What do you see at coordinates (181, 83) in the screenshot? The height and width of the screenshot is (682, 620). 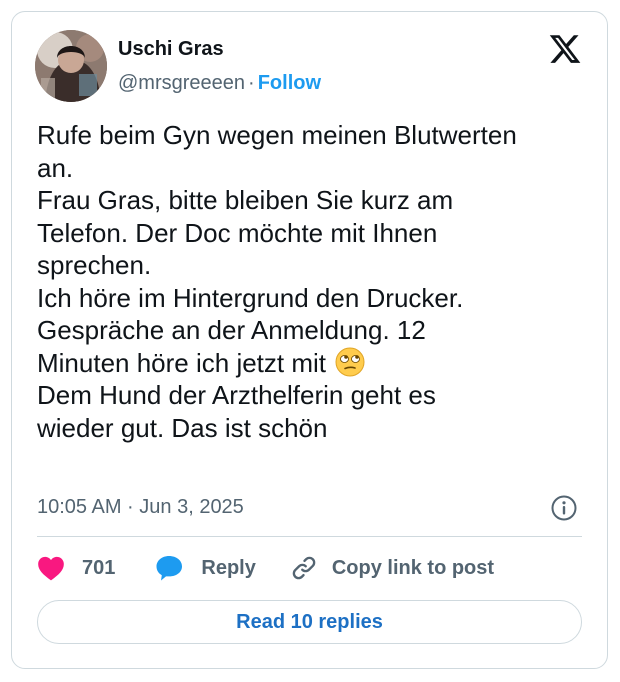 I see `author-handle: @mrsgreeeen` at bounding box center [181, 83].